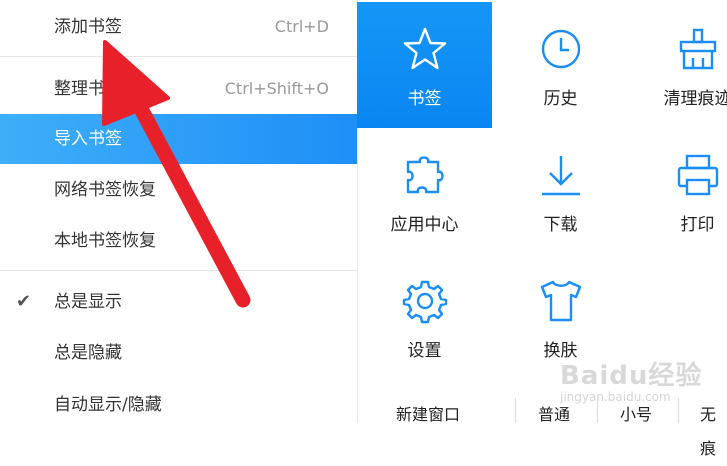  Describe the element at coordinates (425, 301) in the screenshot. I see `gear-icon` at that location.